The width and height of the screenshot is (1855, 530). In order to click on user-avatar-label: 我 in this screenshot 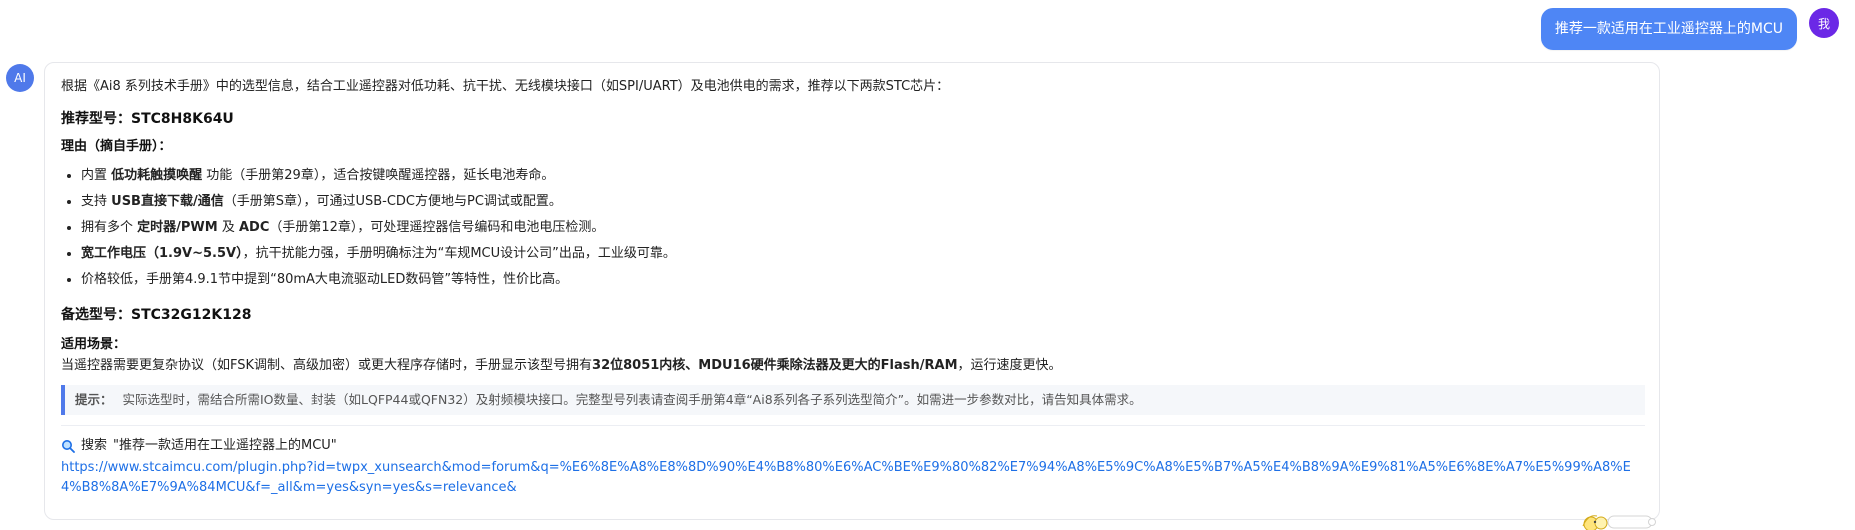, I will do `click(1823, 23)`.